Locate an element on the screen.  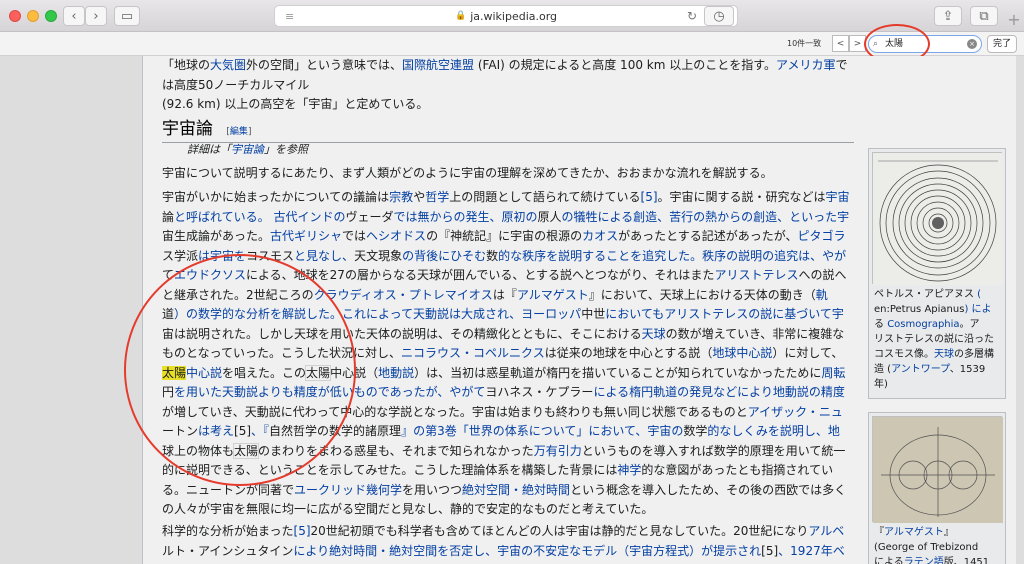
article-link: アントワープ is located at coordinates (920, 369).